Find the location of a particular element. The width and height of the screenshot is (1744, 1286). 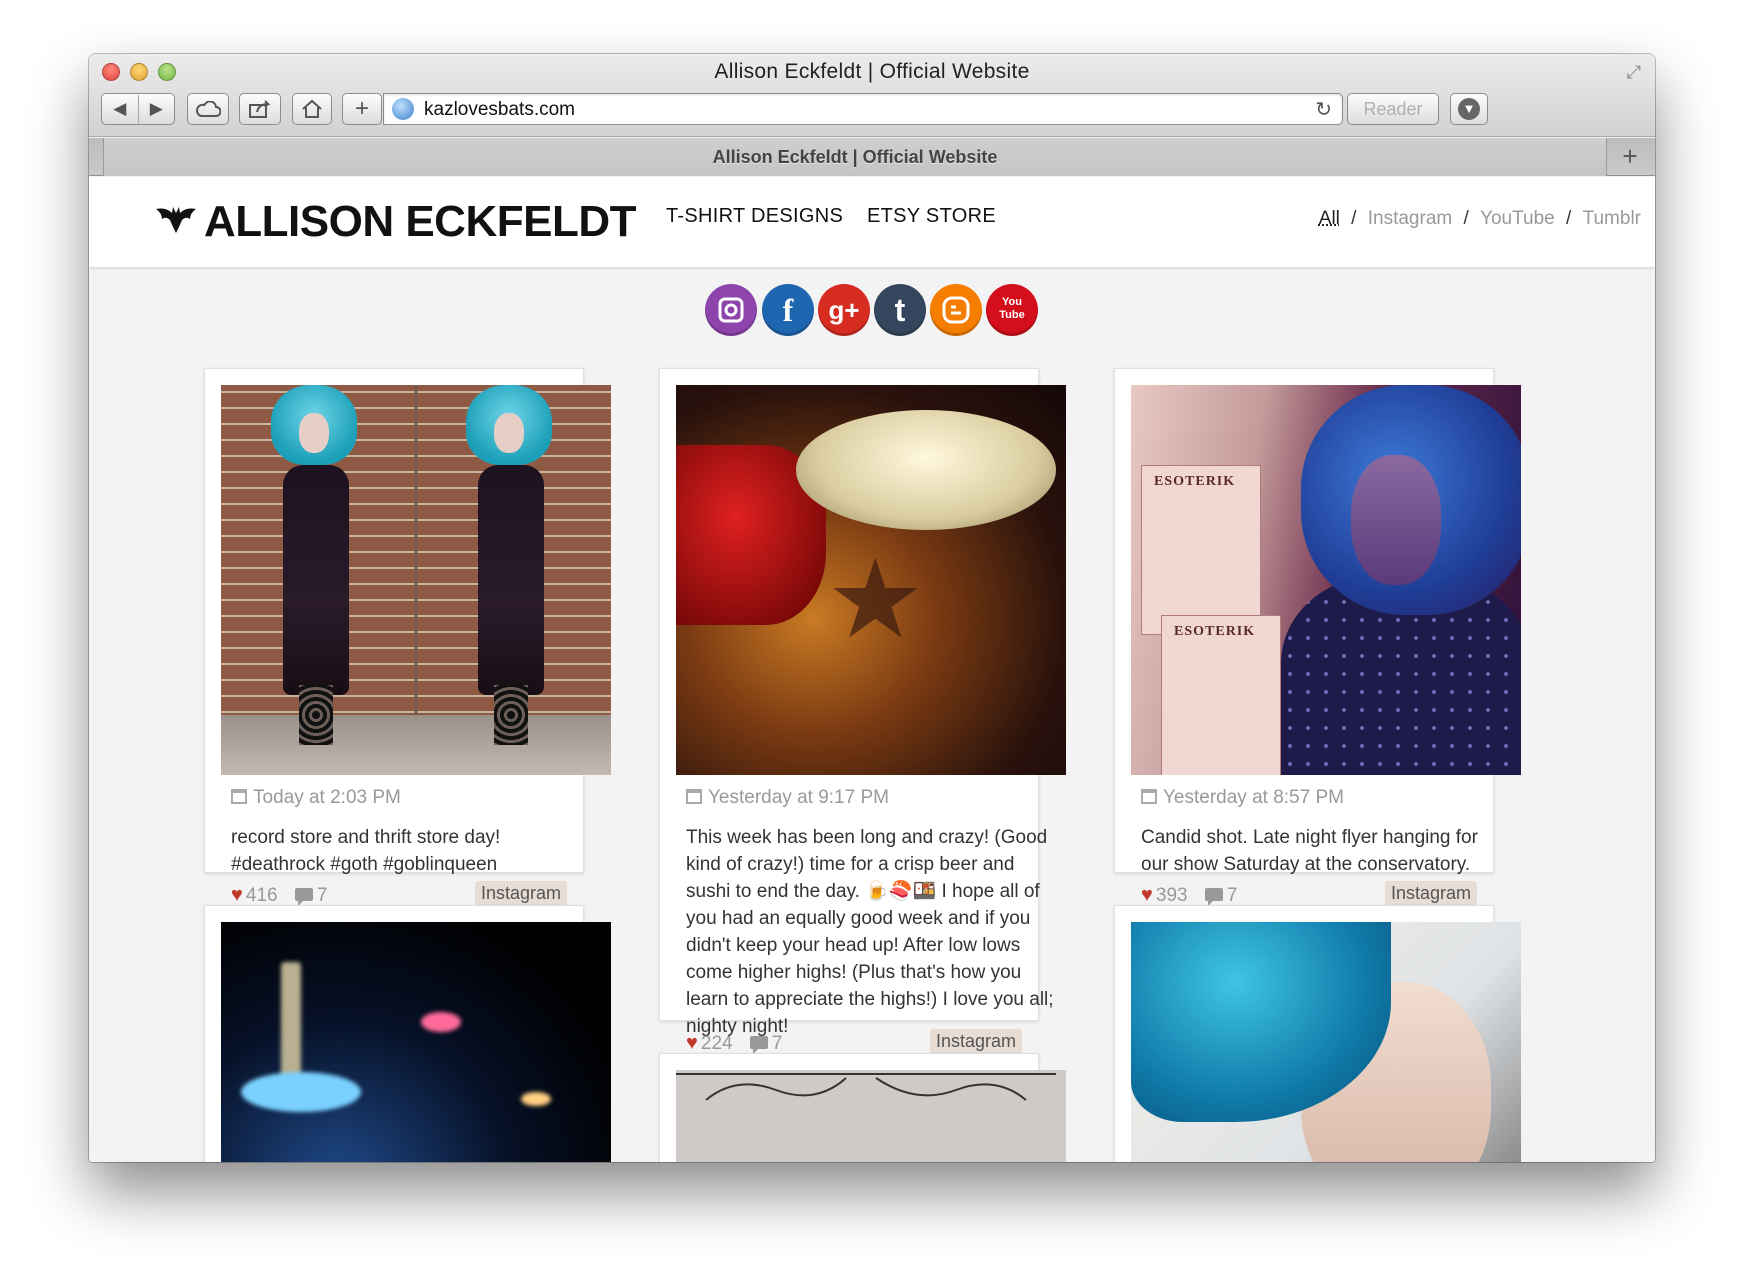

nav-etsy-store: ETSY STORE is located at coordinates (931, 216).